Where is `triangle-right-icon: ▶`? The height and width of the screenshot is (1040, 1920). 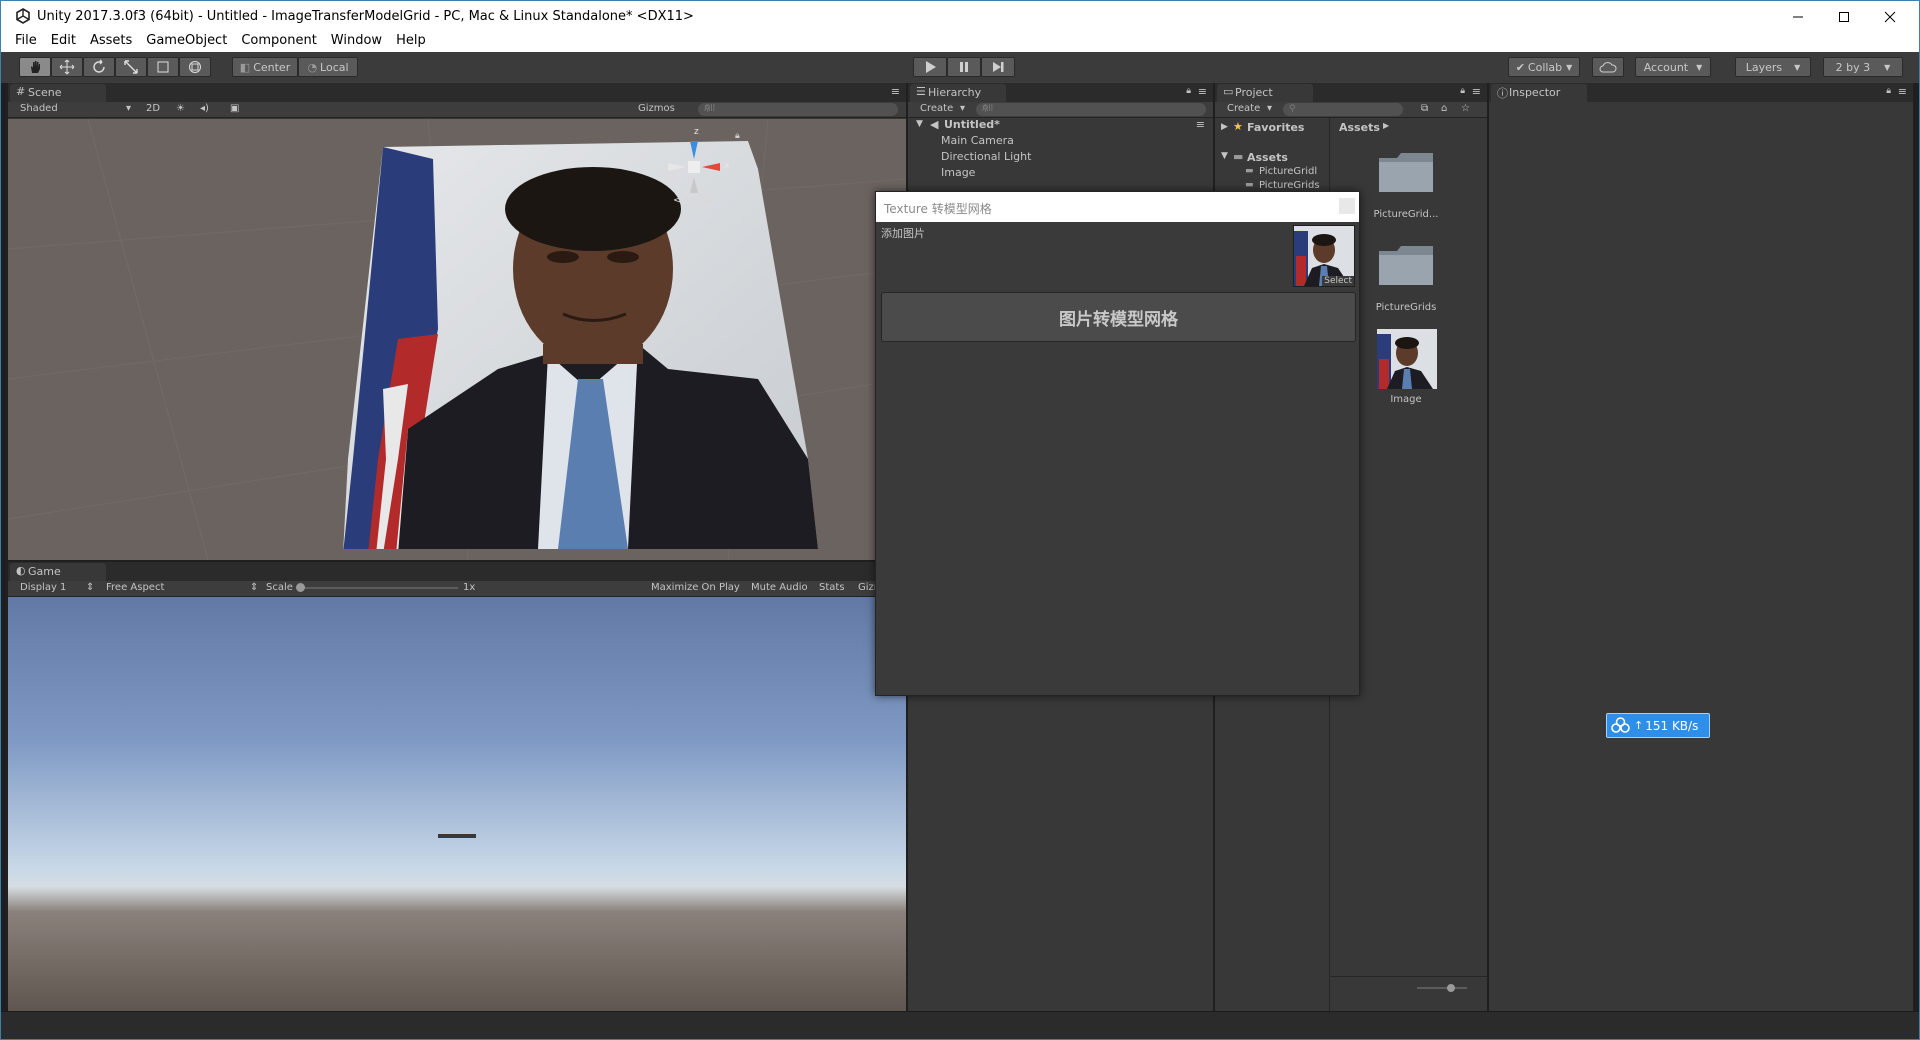
triangle-right-icon: ▶ is located at coordinates (1224, 127).